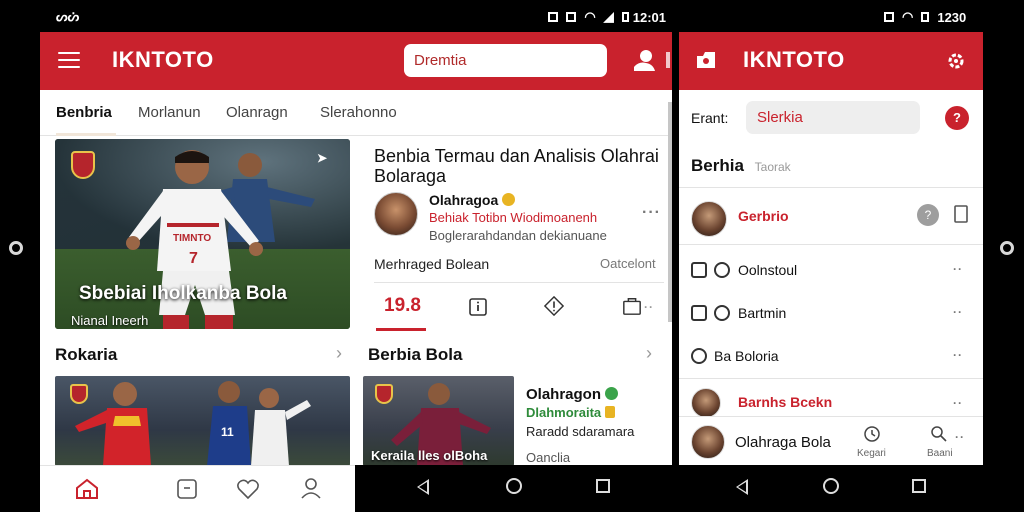 The width and height of the screenshot is (1024, 512). What do you see at coordinates (513, 217) in the screenshot?
I see `author-tagline: Behiak Totibn Wiodimoanenh` at bounding box center [513, 217].